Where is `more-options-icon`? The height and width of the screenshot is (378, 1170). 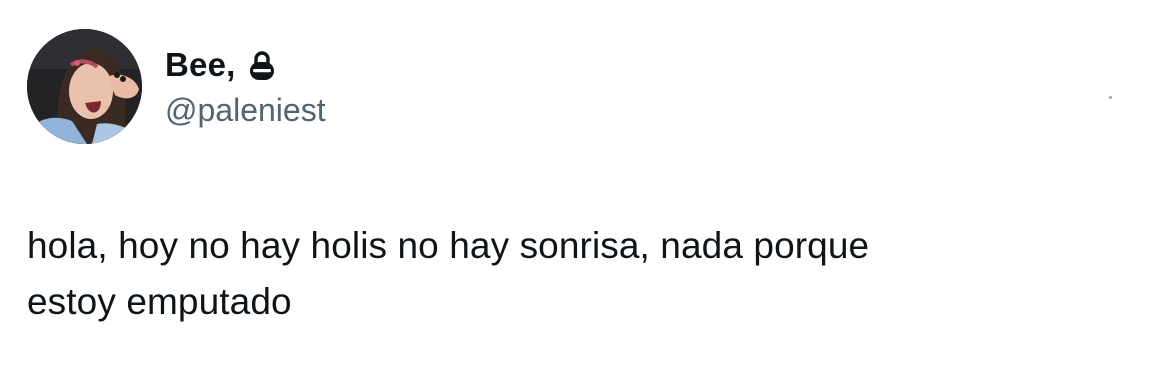
more-options-icon is located at coordinates (1110, 97).